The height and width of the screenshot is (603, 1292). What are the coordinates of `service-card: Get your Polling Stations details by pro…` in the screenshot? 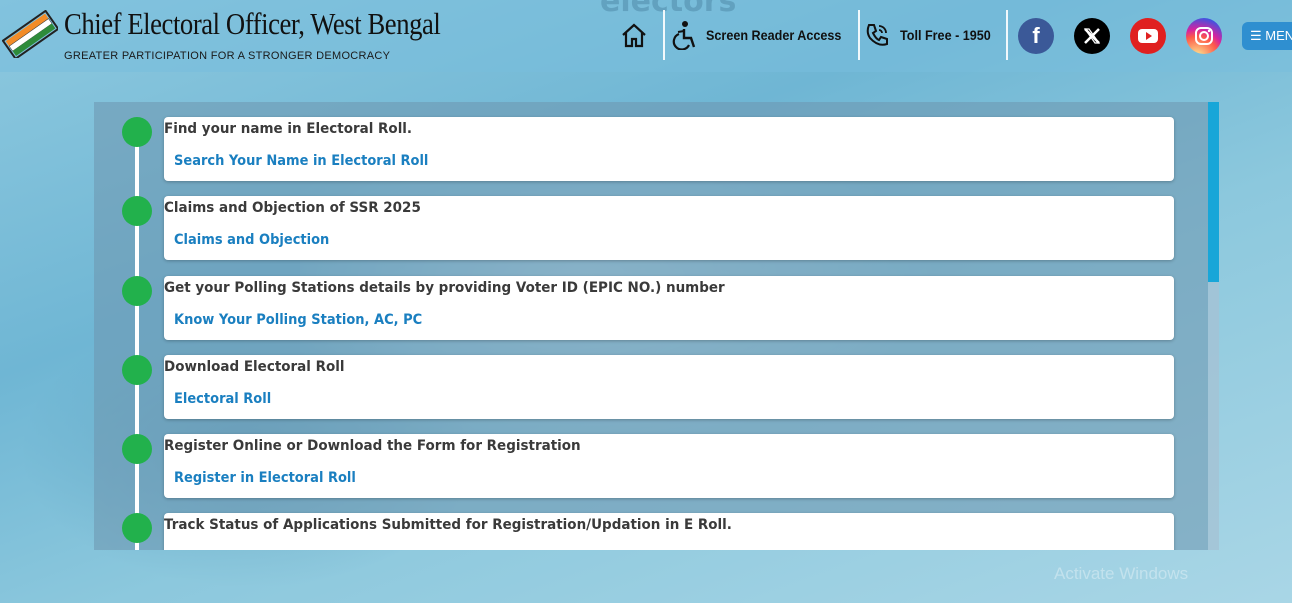 It's located at (669, 308).